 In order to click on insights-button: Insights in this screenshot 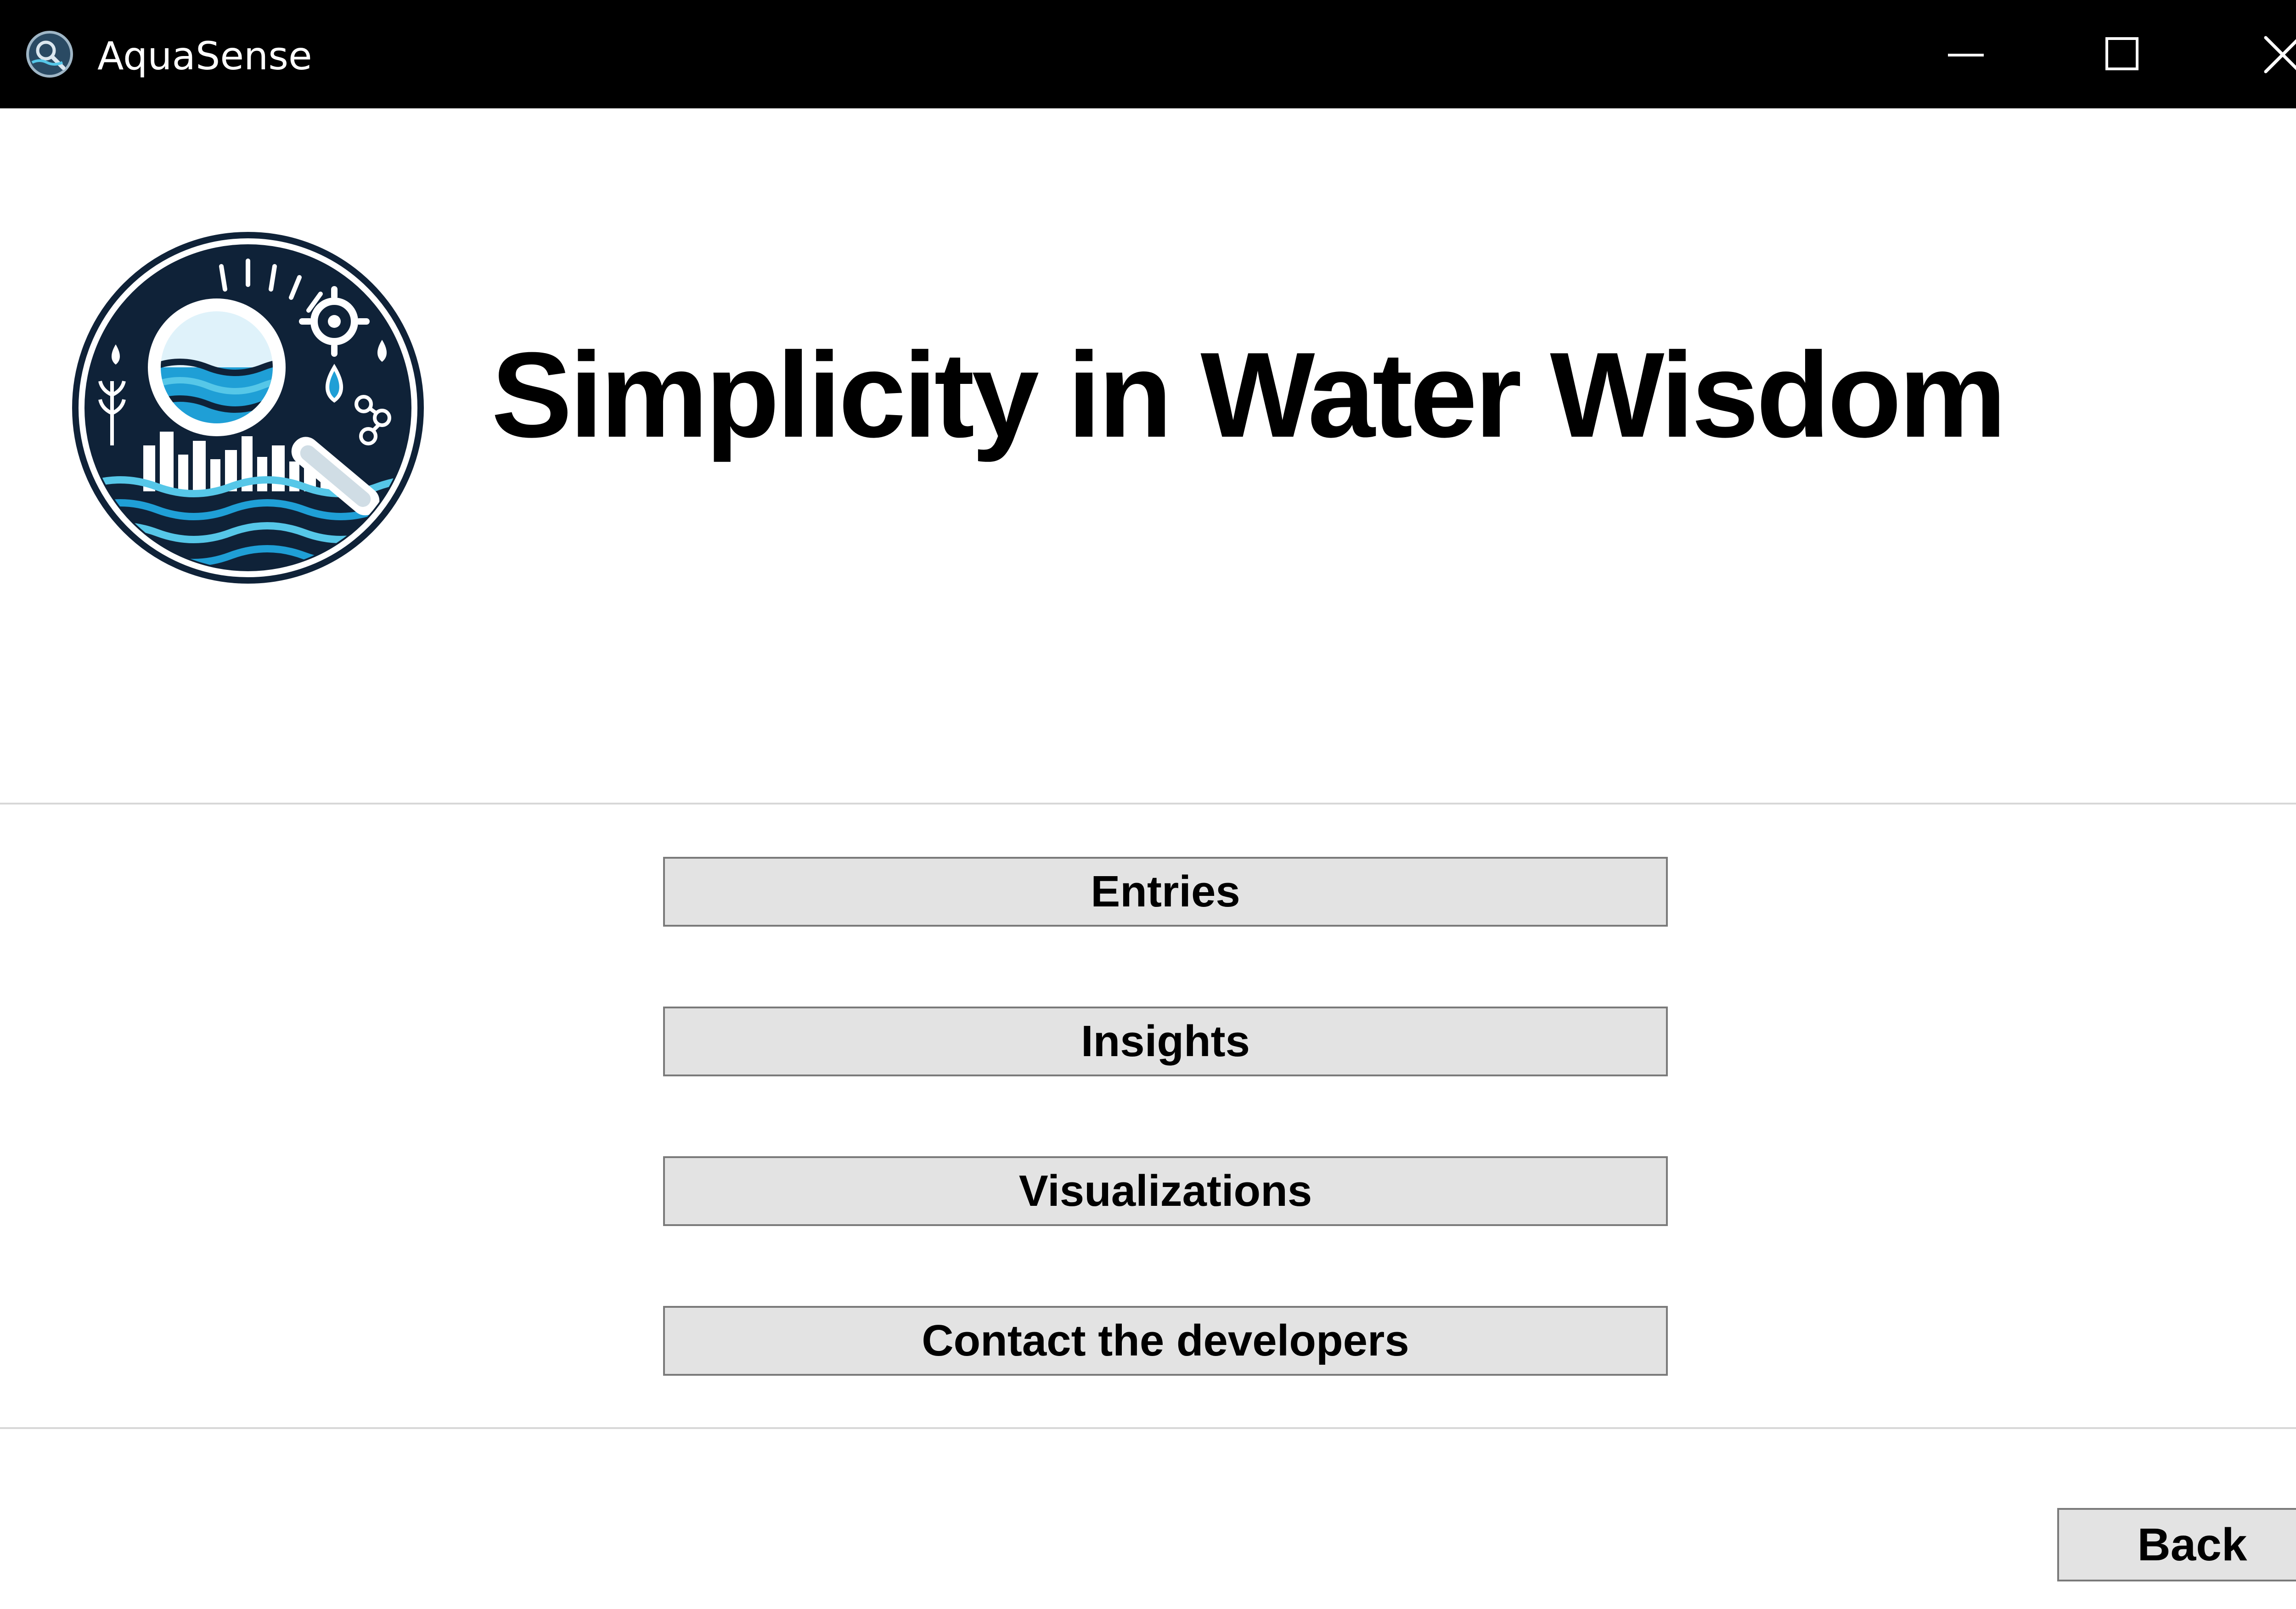, I will do `click(1165, 1041)`.